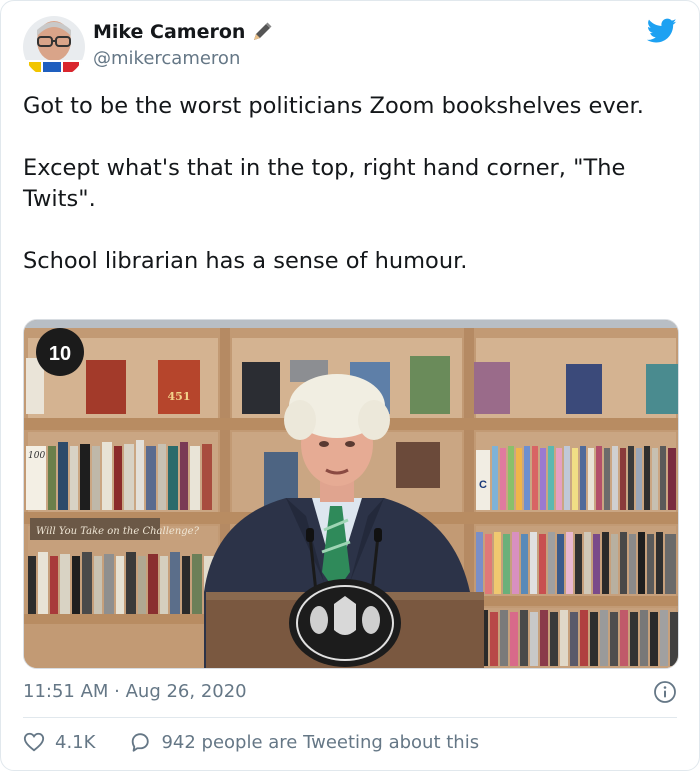 This screenshot has width=700, height=771. Describe the element at coordinates (352, 47) in the screenshot. I see `tweet-header: Mike Cameron @mikercameron` at that location.